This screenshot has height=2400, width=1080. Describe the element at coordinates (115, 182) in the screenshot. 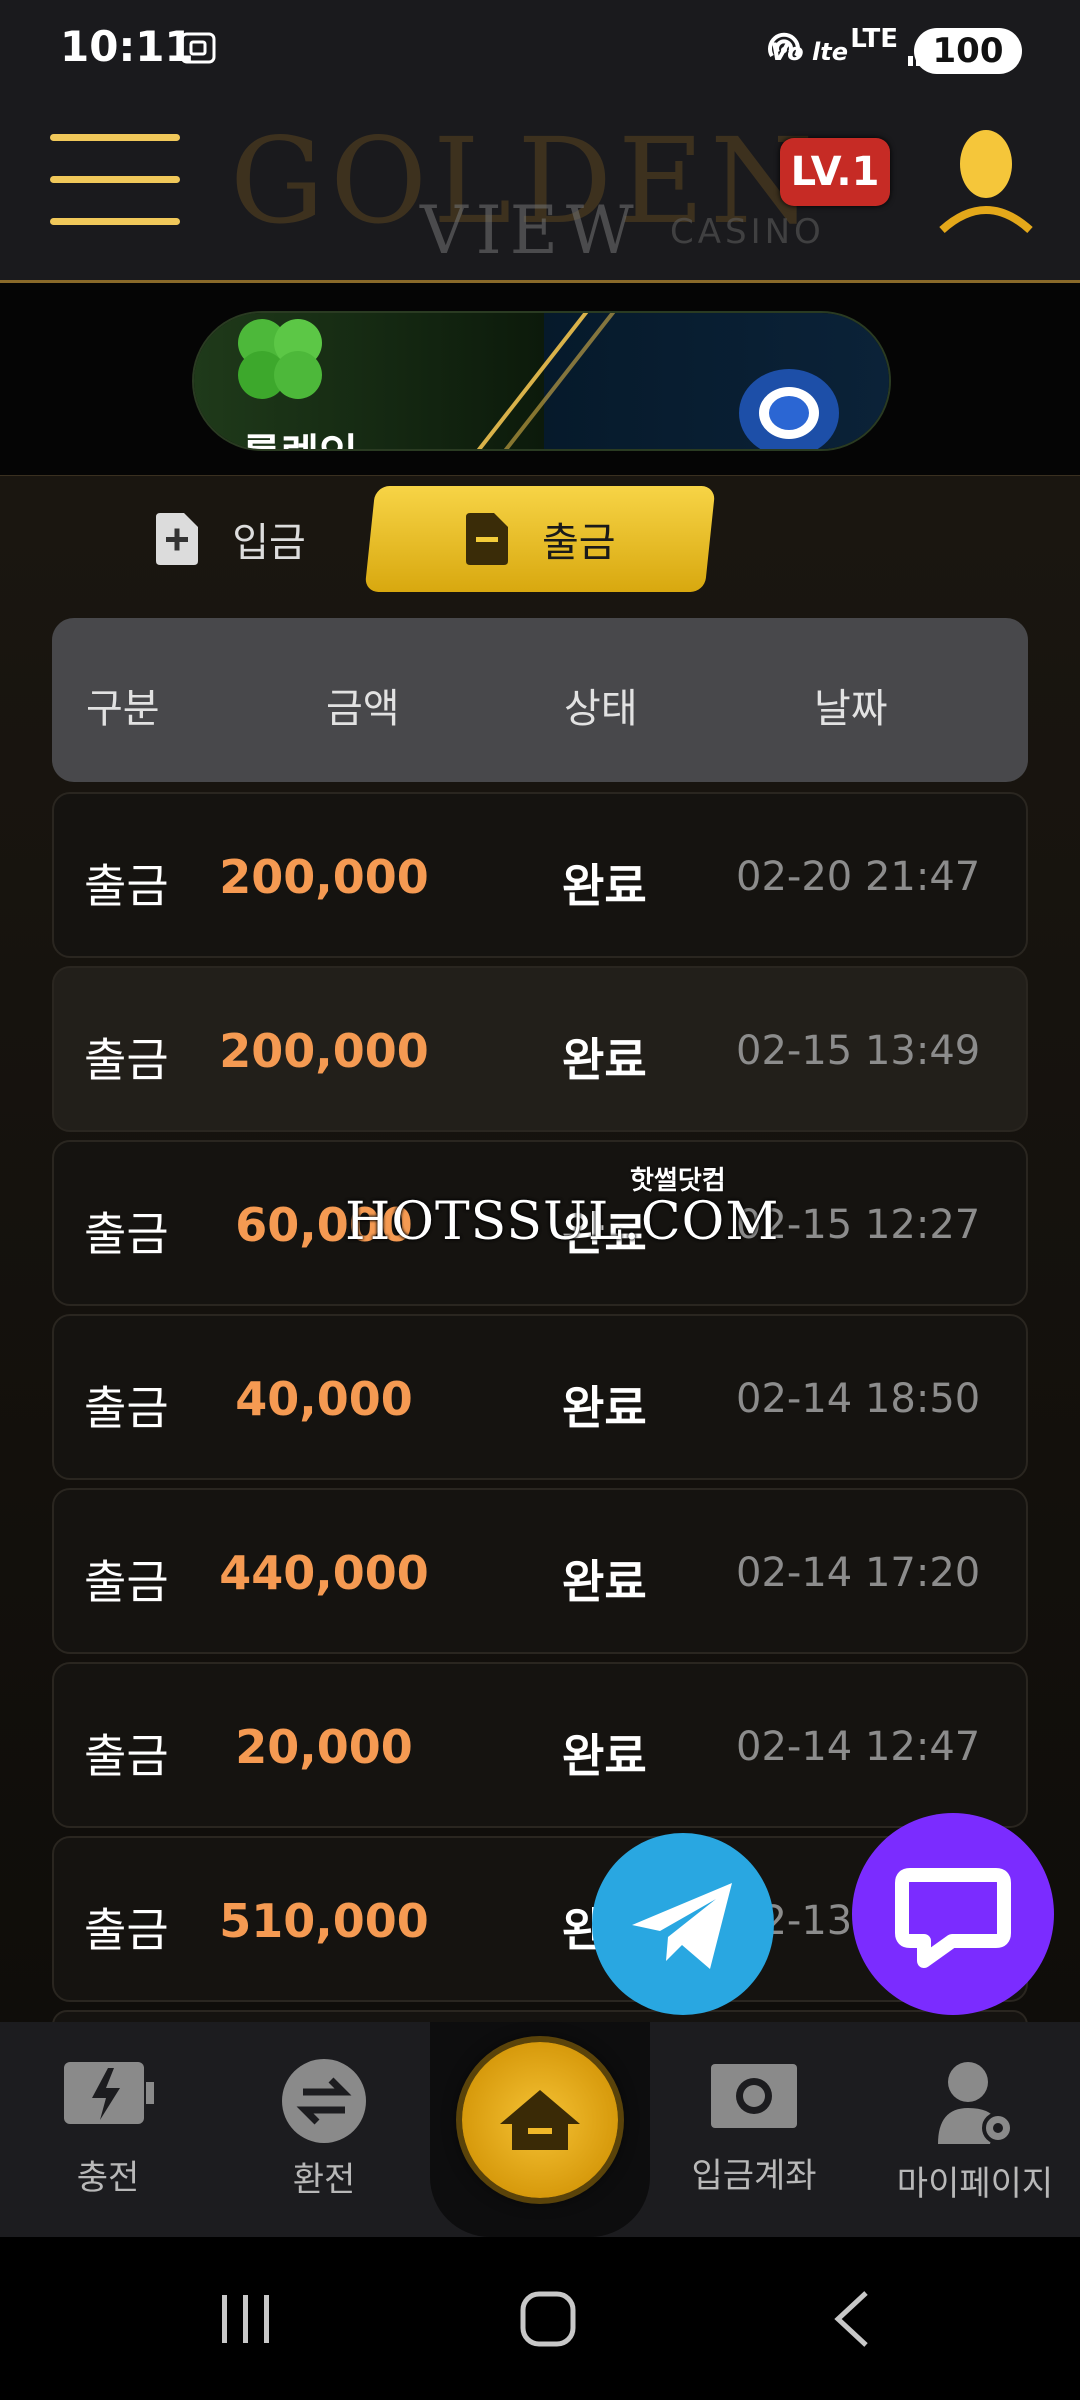

I see `menu-icon` at that location.